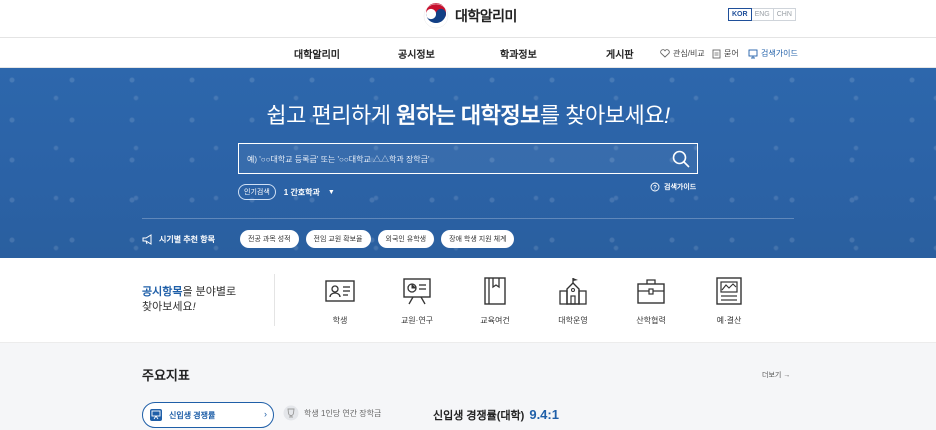  I want to click on util-question-label: 묻어, so click(731, 53).